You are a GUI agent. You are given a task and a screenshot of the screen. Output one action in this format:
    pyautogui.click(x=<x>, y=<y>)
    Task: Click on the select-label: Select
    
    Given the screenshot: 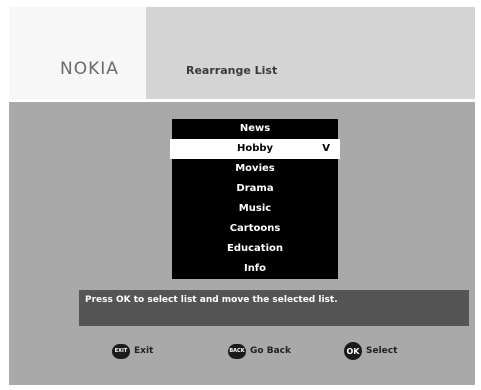 What is the action you would take?
    pyautogui.click(x=382, y=351)
    